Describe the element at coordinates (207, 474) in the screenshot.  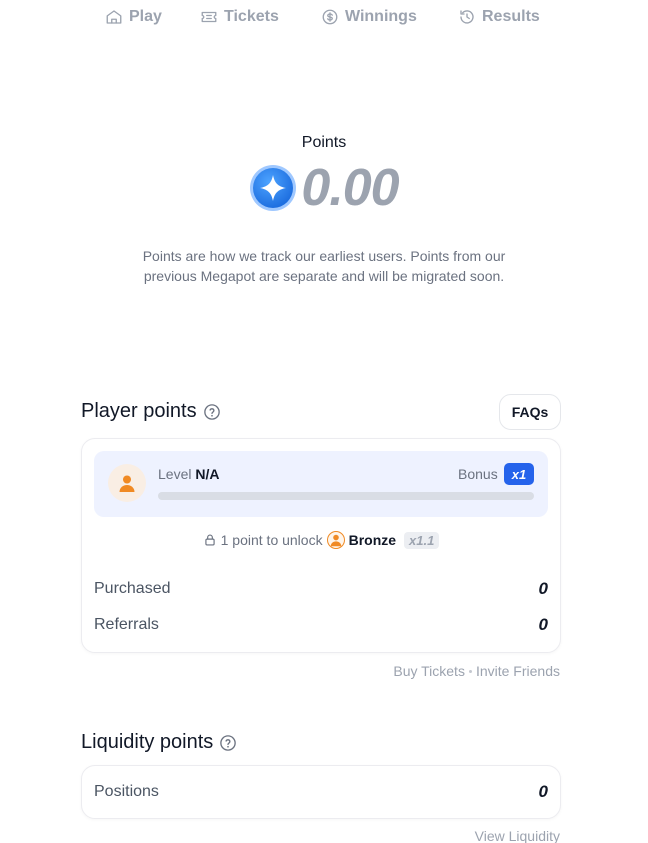
I see `level-value: N/A` at that location.